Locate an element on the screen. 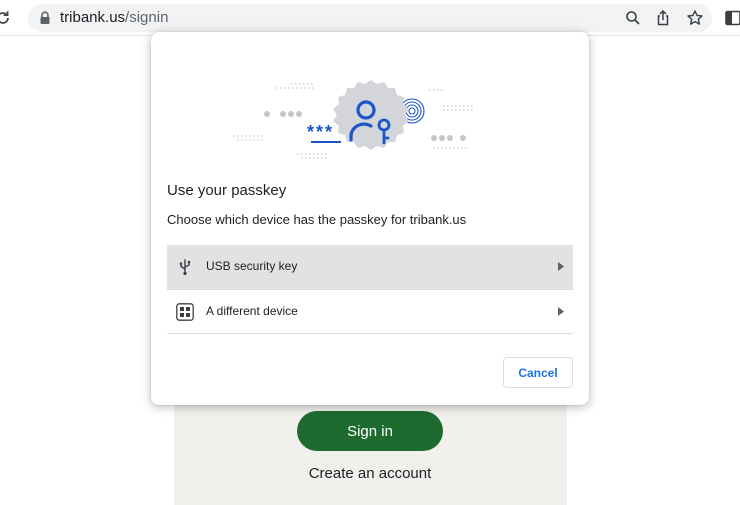 The width and height of the screenshot is (740, 505). url-domain: tribank.us is located at coordinates (93, 17).